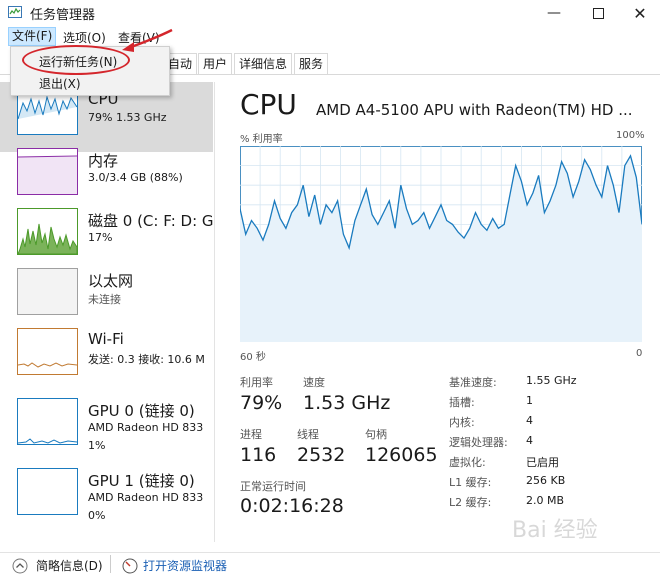 The height and width of the screenshot is (581, 660). What do you see at coordinates (640, 13) in the screenshot?
I see `close-button: ✕` at bounding box center [640, 13].